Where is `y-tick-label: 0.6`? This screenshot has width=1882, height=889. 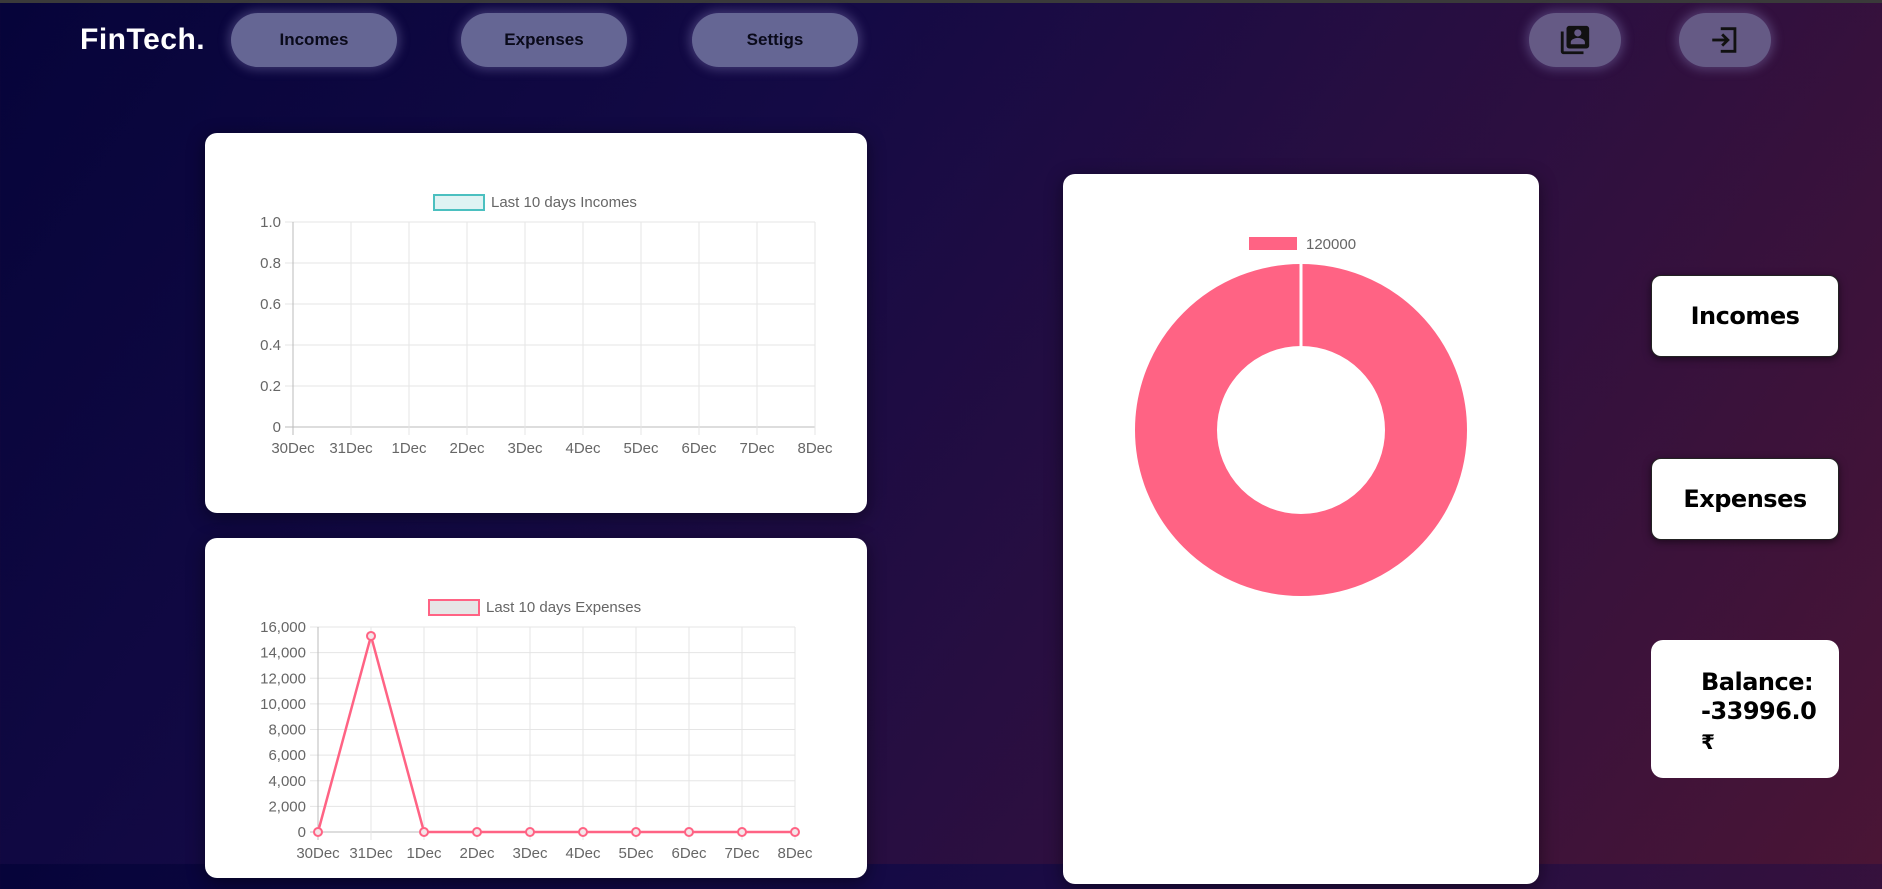
y-tick-label: 0.6 is located at coordinates (270, 304).